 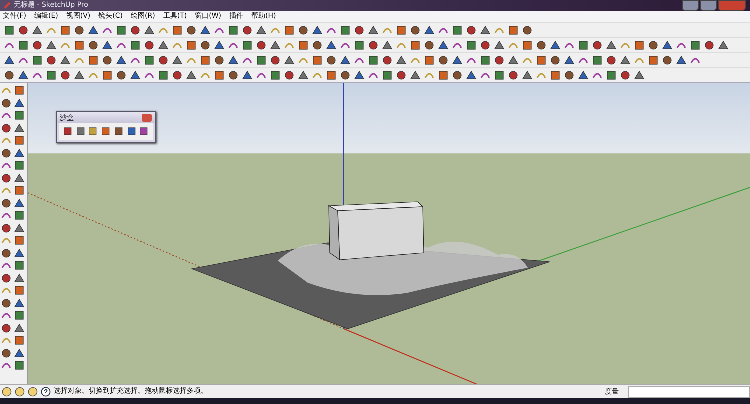 I want to click on maximize-button, so click(x=708, y=5).